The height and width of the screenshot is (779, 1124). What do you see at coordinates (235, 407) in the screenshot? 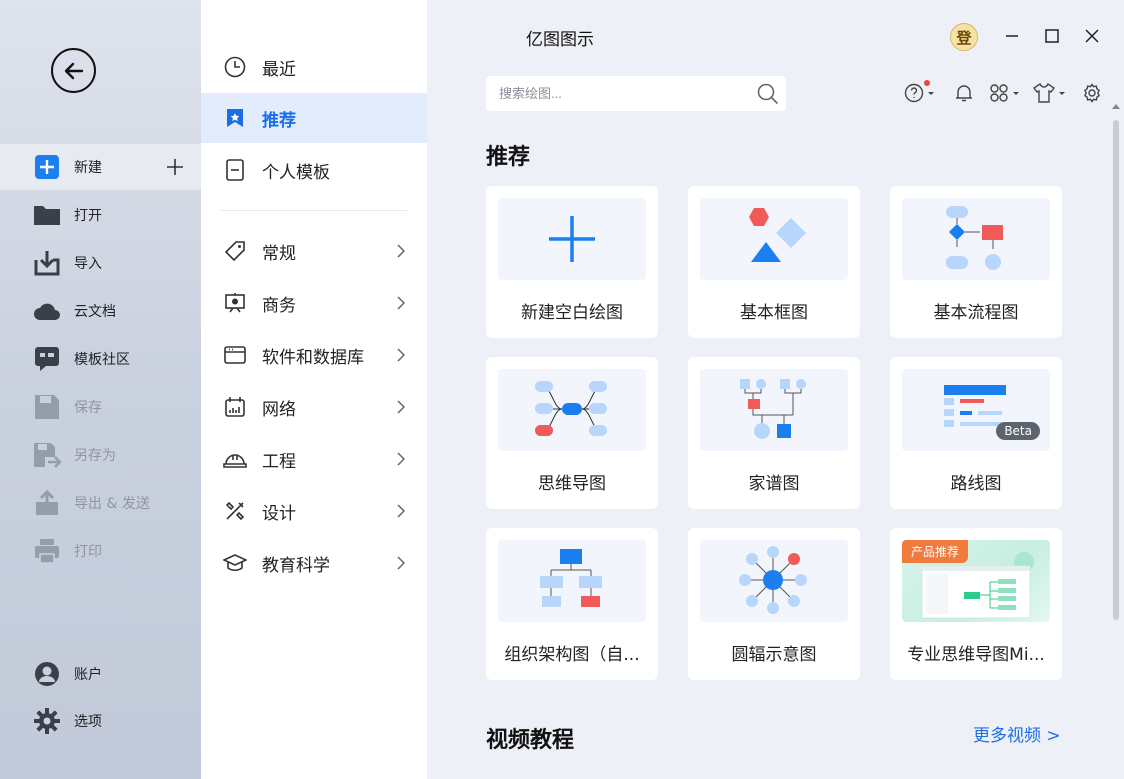
I see `calendar-network-icon` at bounding box center [235, 407].